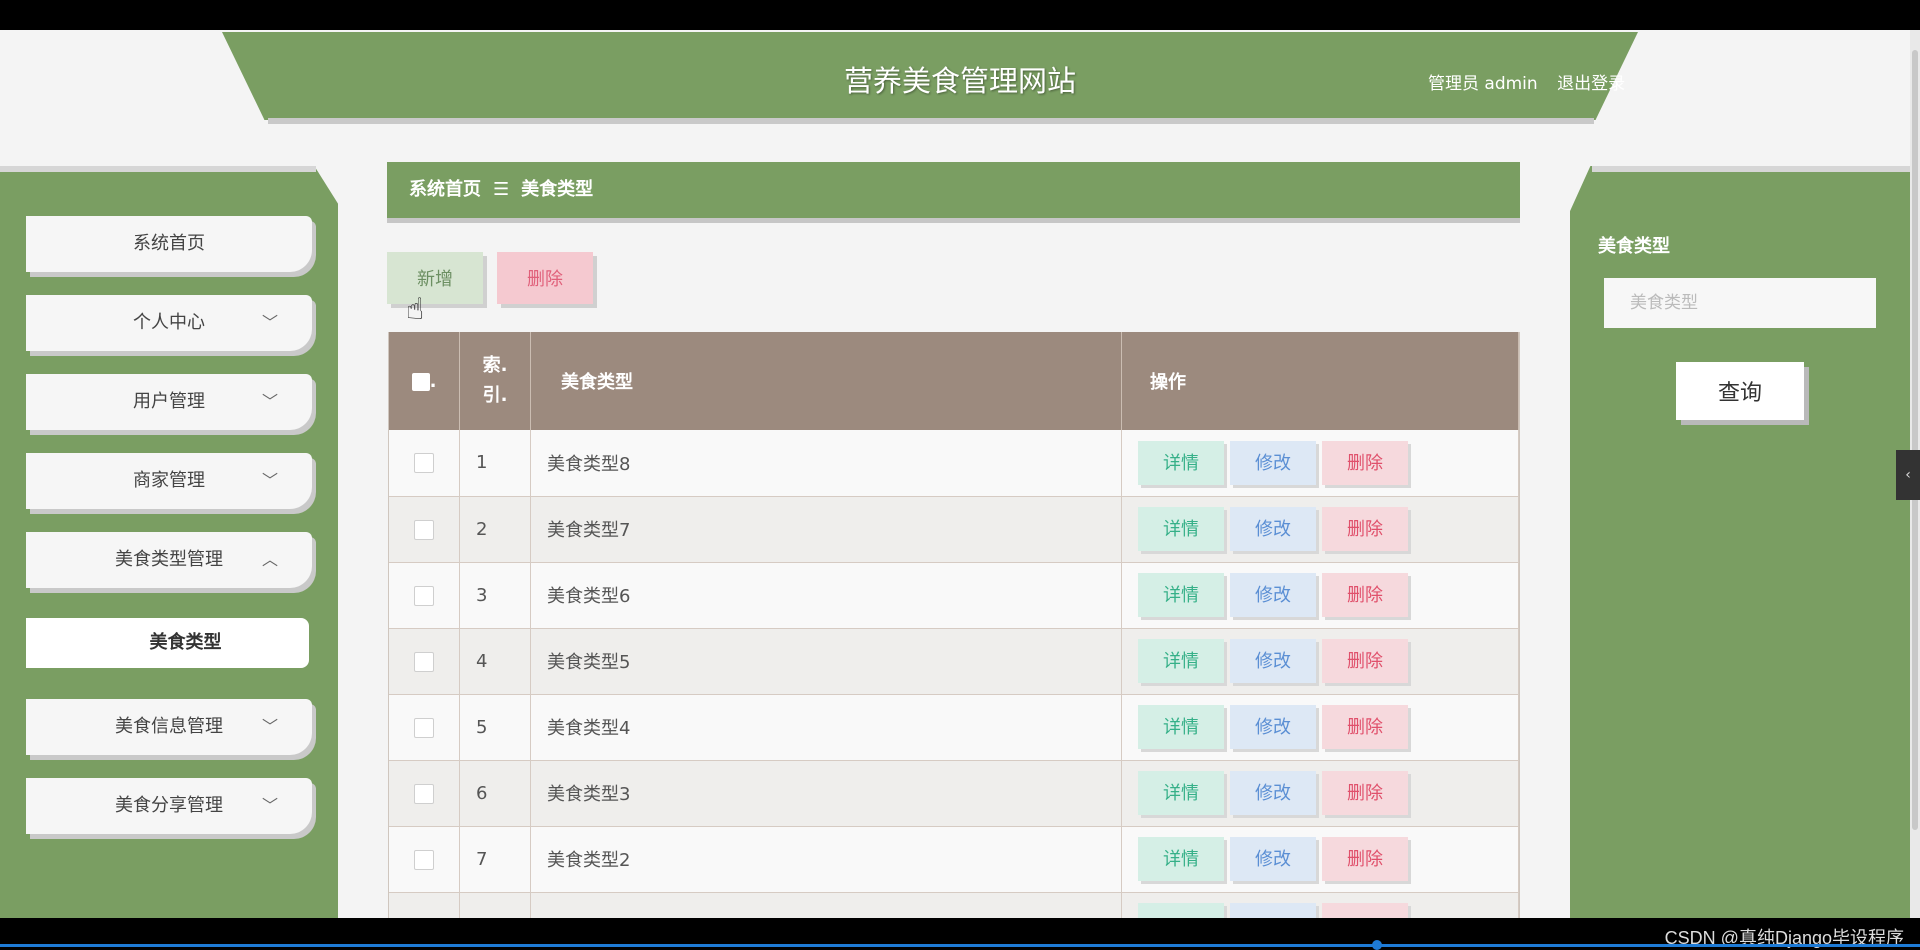 The image size is (1920, 950). I want to click on header-index-line2: 引., so click(495, 395).